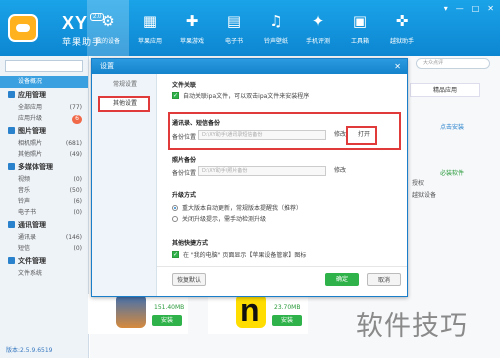 This screenshot has height=358, width=500. Describe the element at coordinates (44, 212) in the screenshot. I see `sidebar-item: 电子书 (0)` at that location.